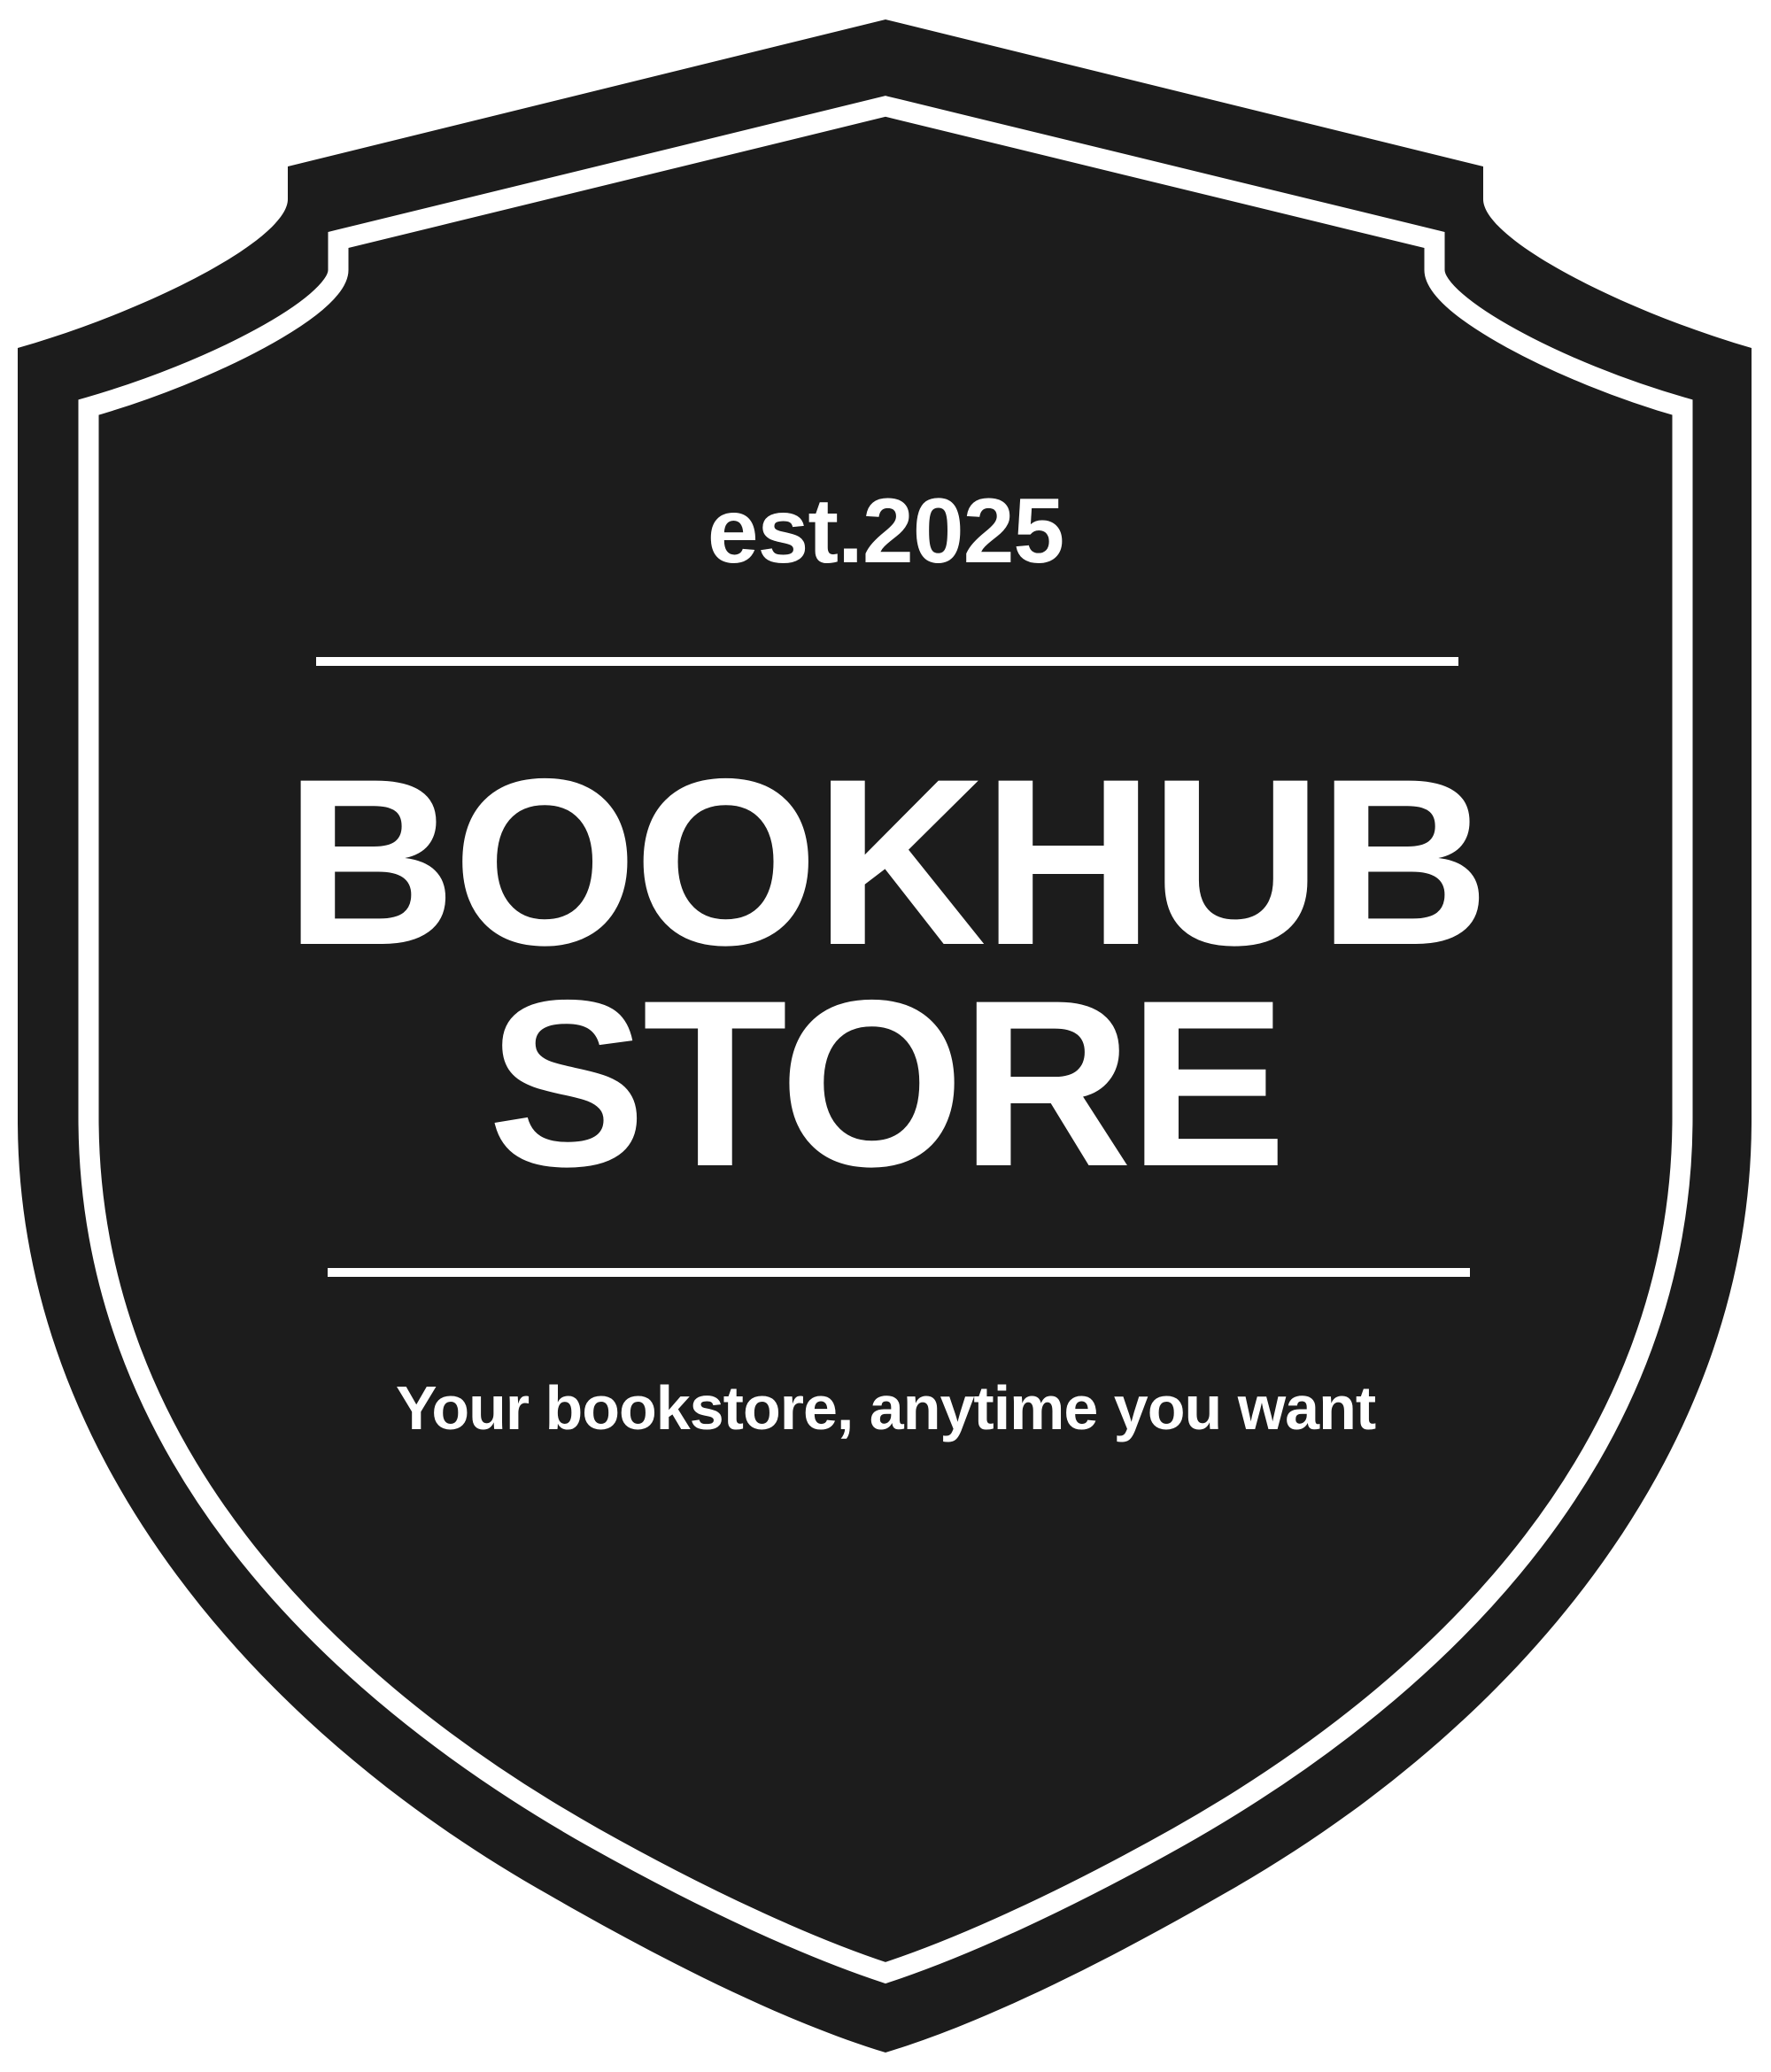 This screenshot has height=2072, width=1771. I want to click on brand-title-line-2: STORE, so click(887, 1083).